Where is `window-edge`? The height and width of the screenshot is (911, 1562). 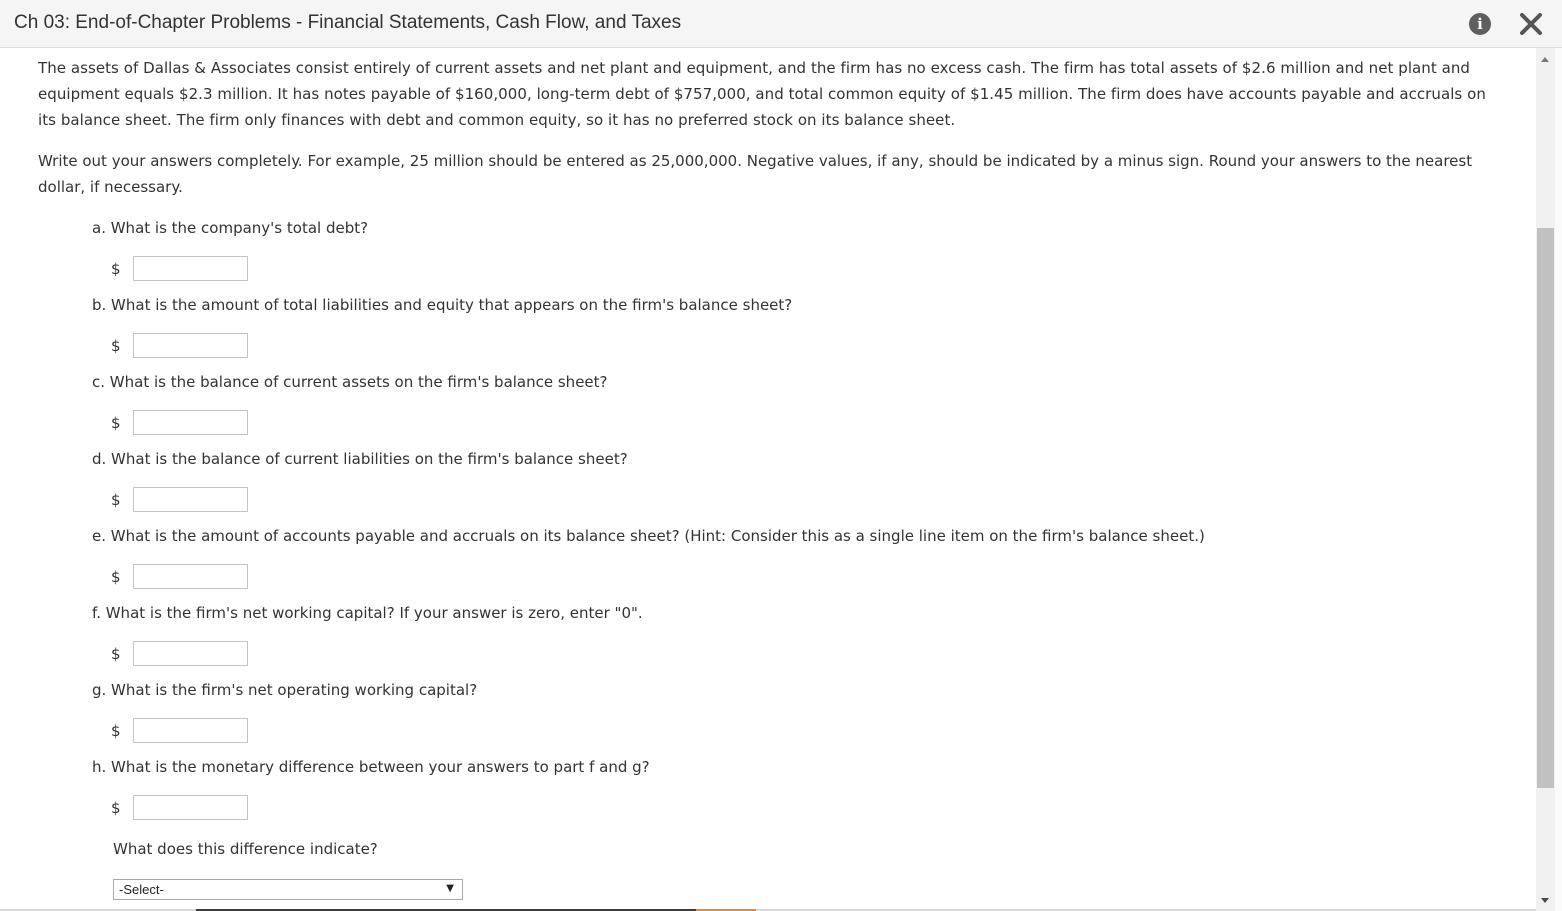 window-edge is located at coordinates (1558, 479).